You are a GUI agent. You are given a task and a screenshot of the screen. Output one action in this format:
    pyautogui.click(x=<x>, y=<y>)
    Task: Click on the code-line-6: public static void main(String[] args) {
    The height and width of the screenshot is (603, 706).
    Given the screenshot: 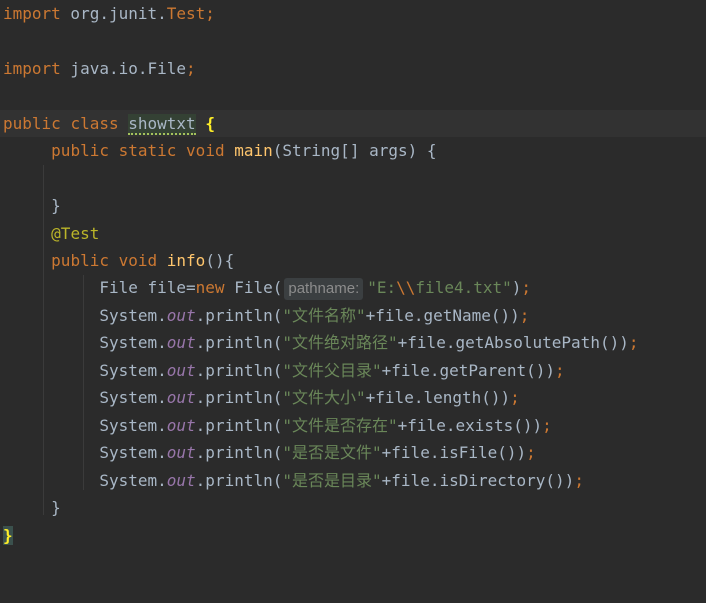 What is the action you would take?
    pyautogui.click(x=353, y=150)
    